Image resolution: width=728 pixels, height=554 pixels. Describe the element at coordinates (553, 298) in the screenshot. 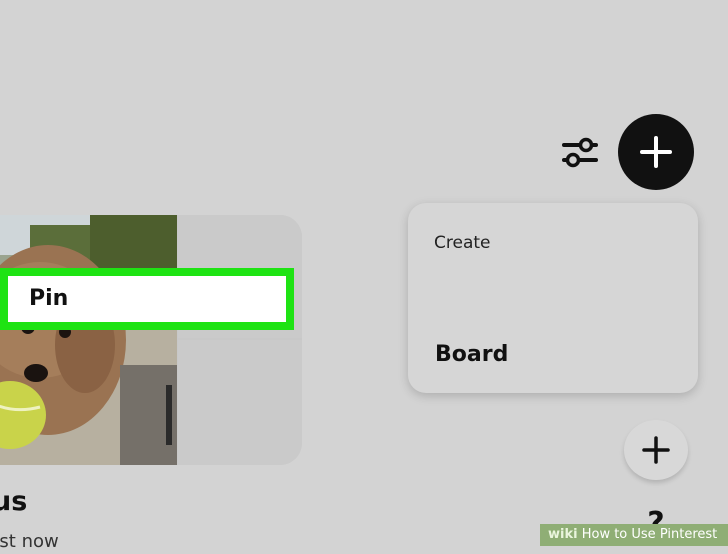

I see `create-menu: Create Board` at that location.